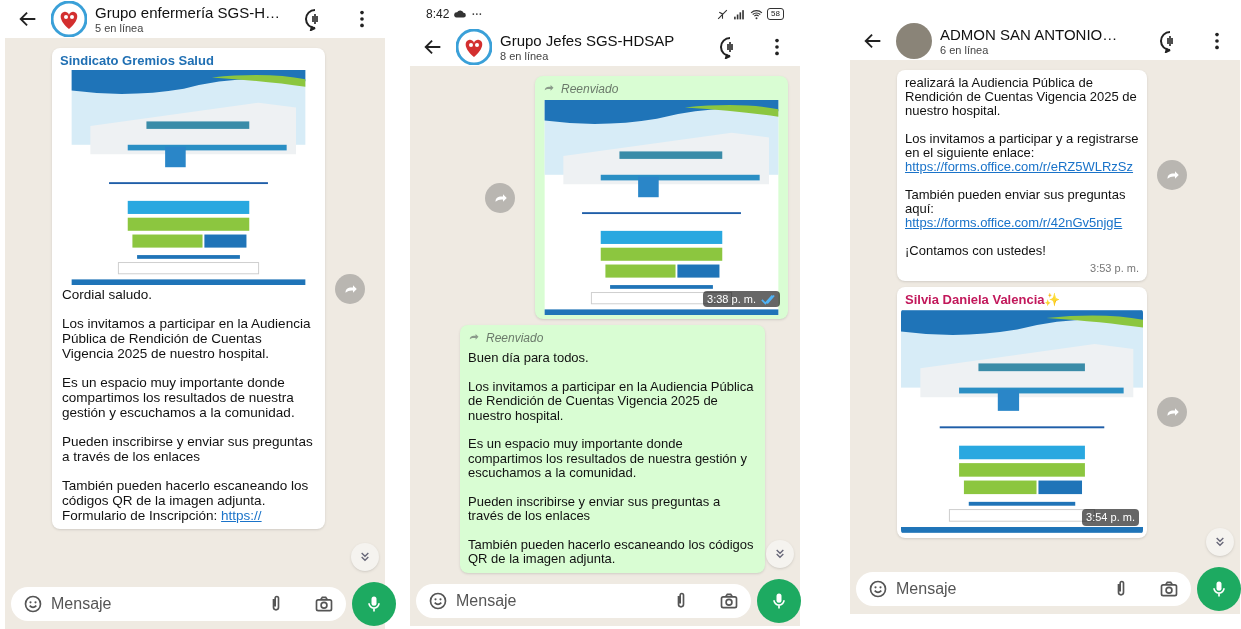  What do you see at coordinates (740, 14) in the screenshot?
I see `signal-icon` at bounding box center [740, 14].